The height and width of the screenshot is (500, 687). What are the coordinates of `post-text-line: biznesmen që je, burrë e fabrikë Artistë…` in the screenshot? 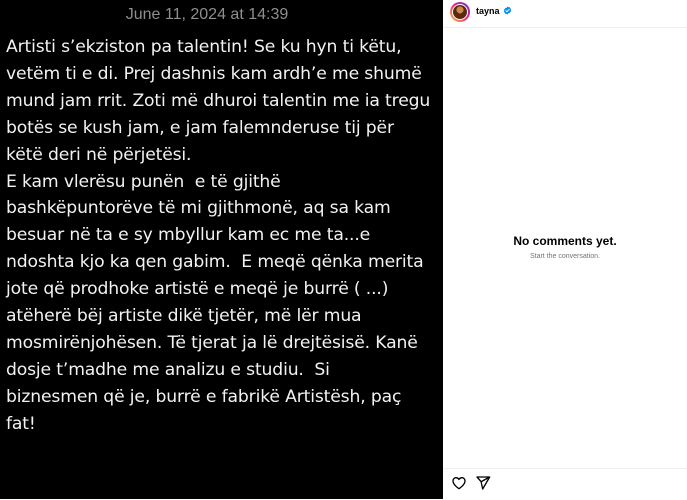 It's located at (204, 396).